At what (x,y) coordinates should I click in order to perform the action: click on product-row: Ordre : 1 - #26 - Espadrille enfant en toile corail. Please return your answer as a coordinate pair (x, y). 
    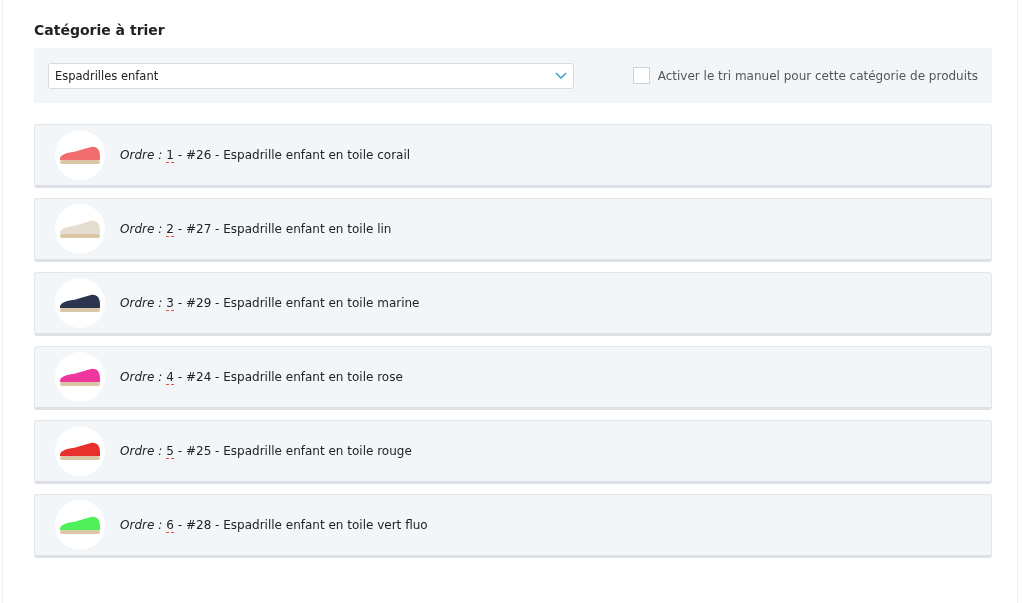
    Looking at the image, I should click on (513, 156).